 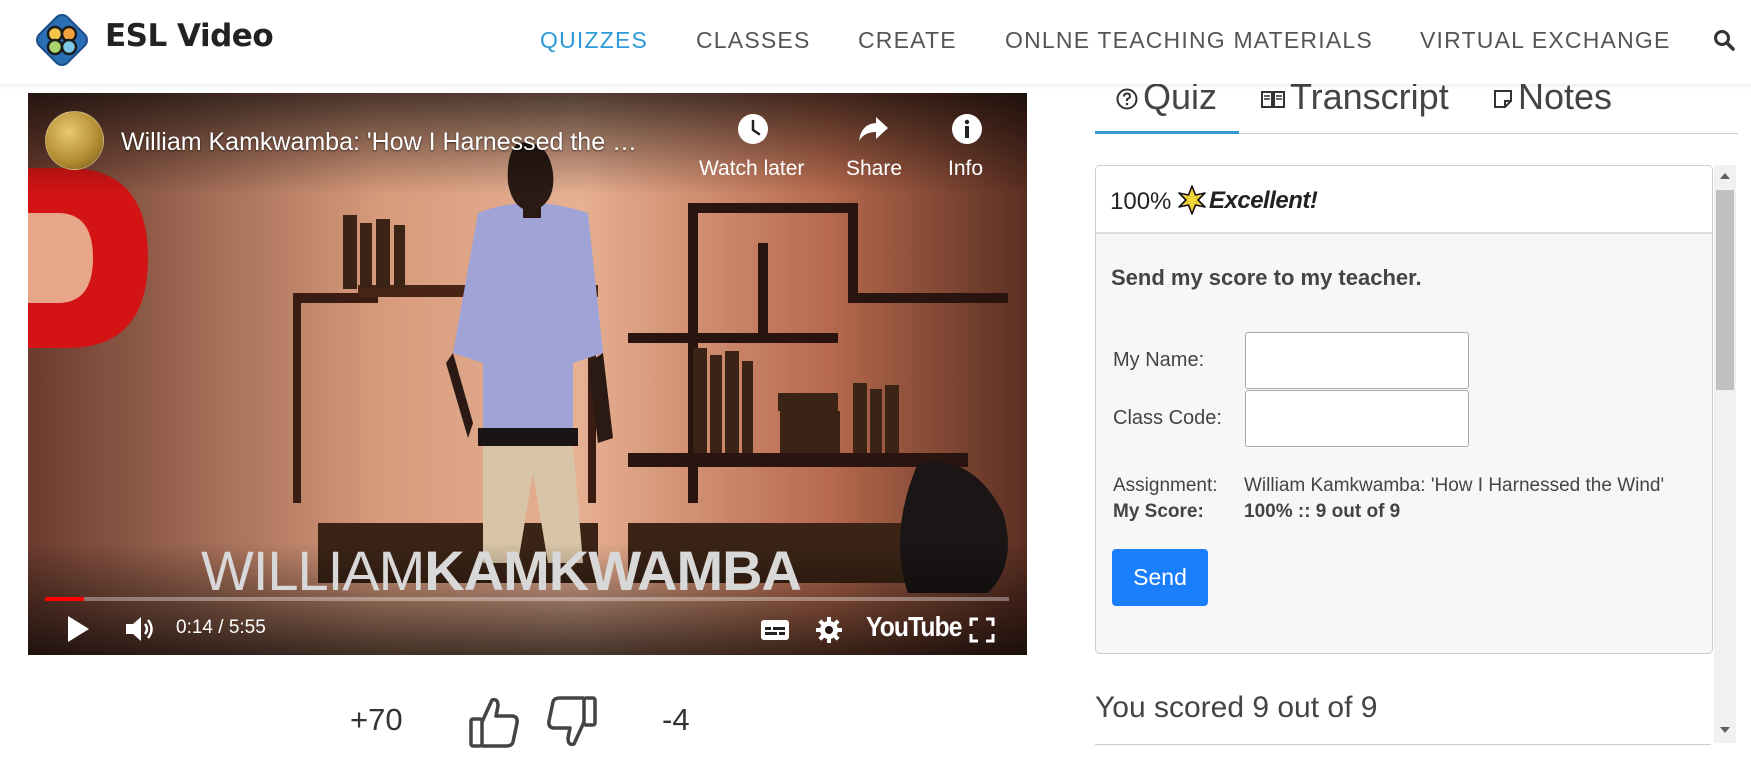 What do you see at coordinates (494, 722) in the screenshot?
I see `thumbs-up-icon` at bounding box center [494, 722].